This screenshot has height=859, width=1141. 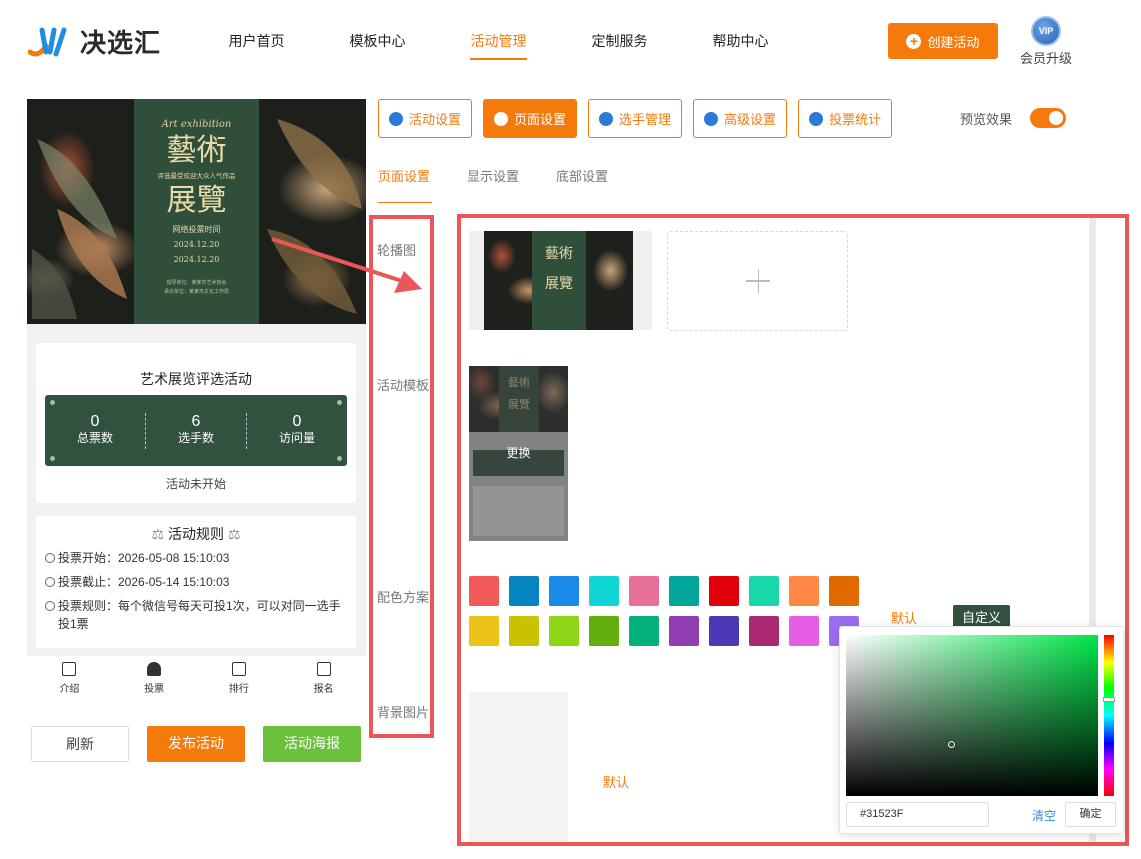 I want to click on users-icon, so click(x=606, y=118).